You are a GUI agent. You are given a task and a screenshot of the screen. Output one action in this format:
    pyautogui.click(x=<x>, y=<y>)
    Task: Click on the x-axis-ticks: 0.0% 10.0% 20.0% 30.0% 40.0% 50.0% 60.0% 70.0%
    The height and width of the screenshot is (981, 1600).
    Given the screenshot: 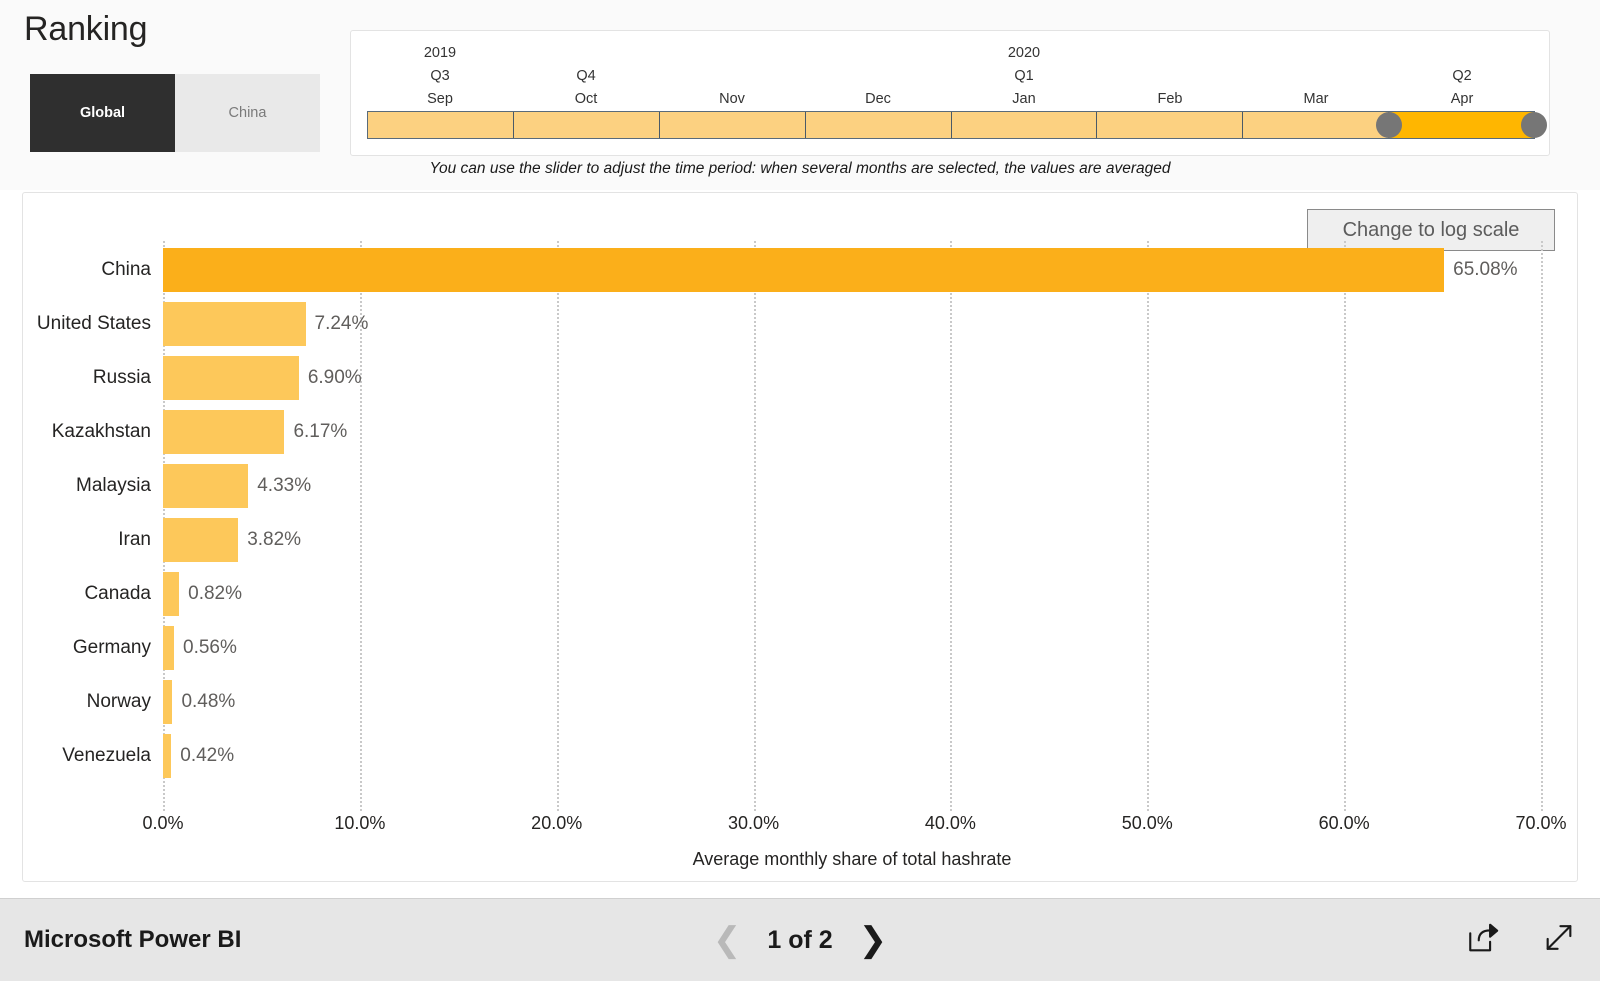 What is the action you would take?
    pyautogui.click(x=854, y=830)
    